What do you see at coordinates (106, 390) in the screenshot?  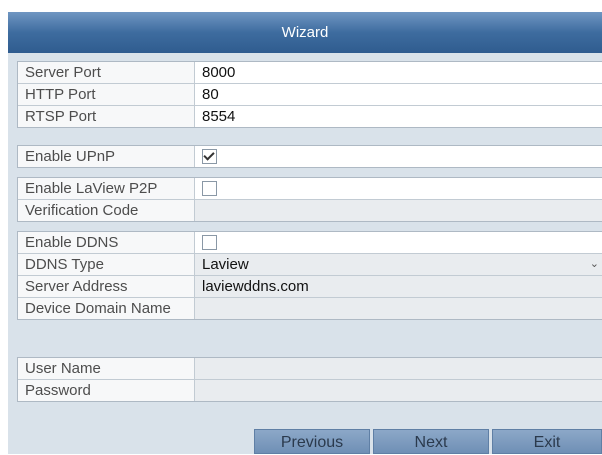 I see `password-label: Password` at bounding box center [106, 390].